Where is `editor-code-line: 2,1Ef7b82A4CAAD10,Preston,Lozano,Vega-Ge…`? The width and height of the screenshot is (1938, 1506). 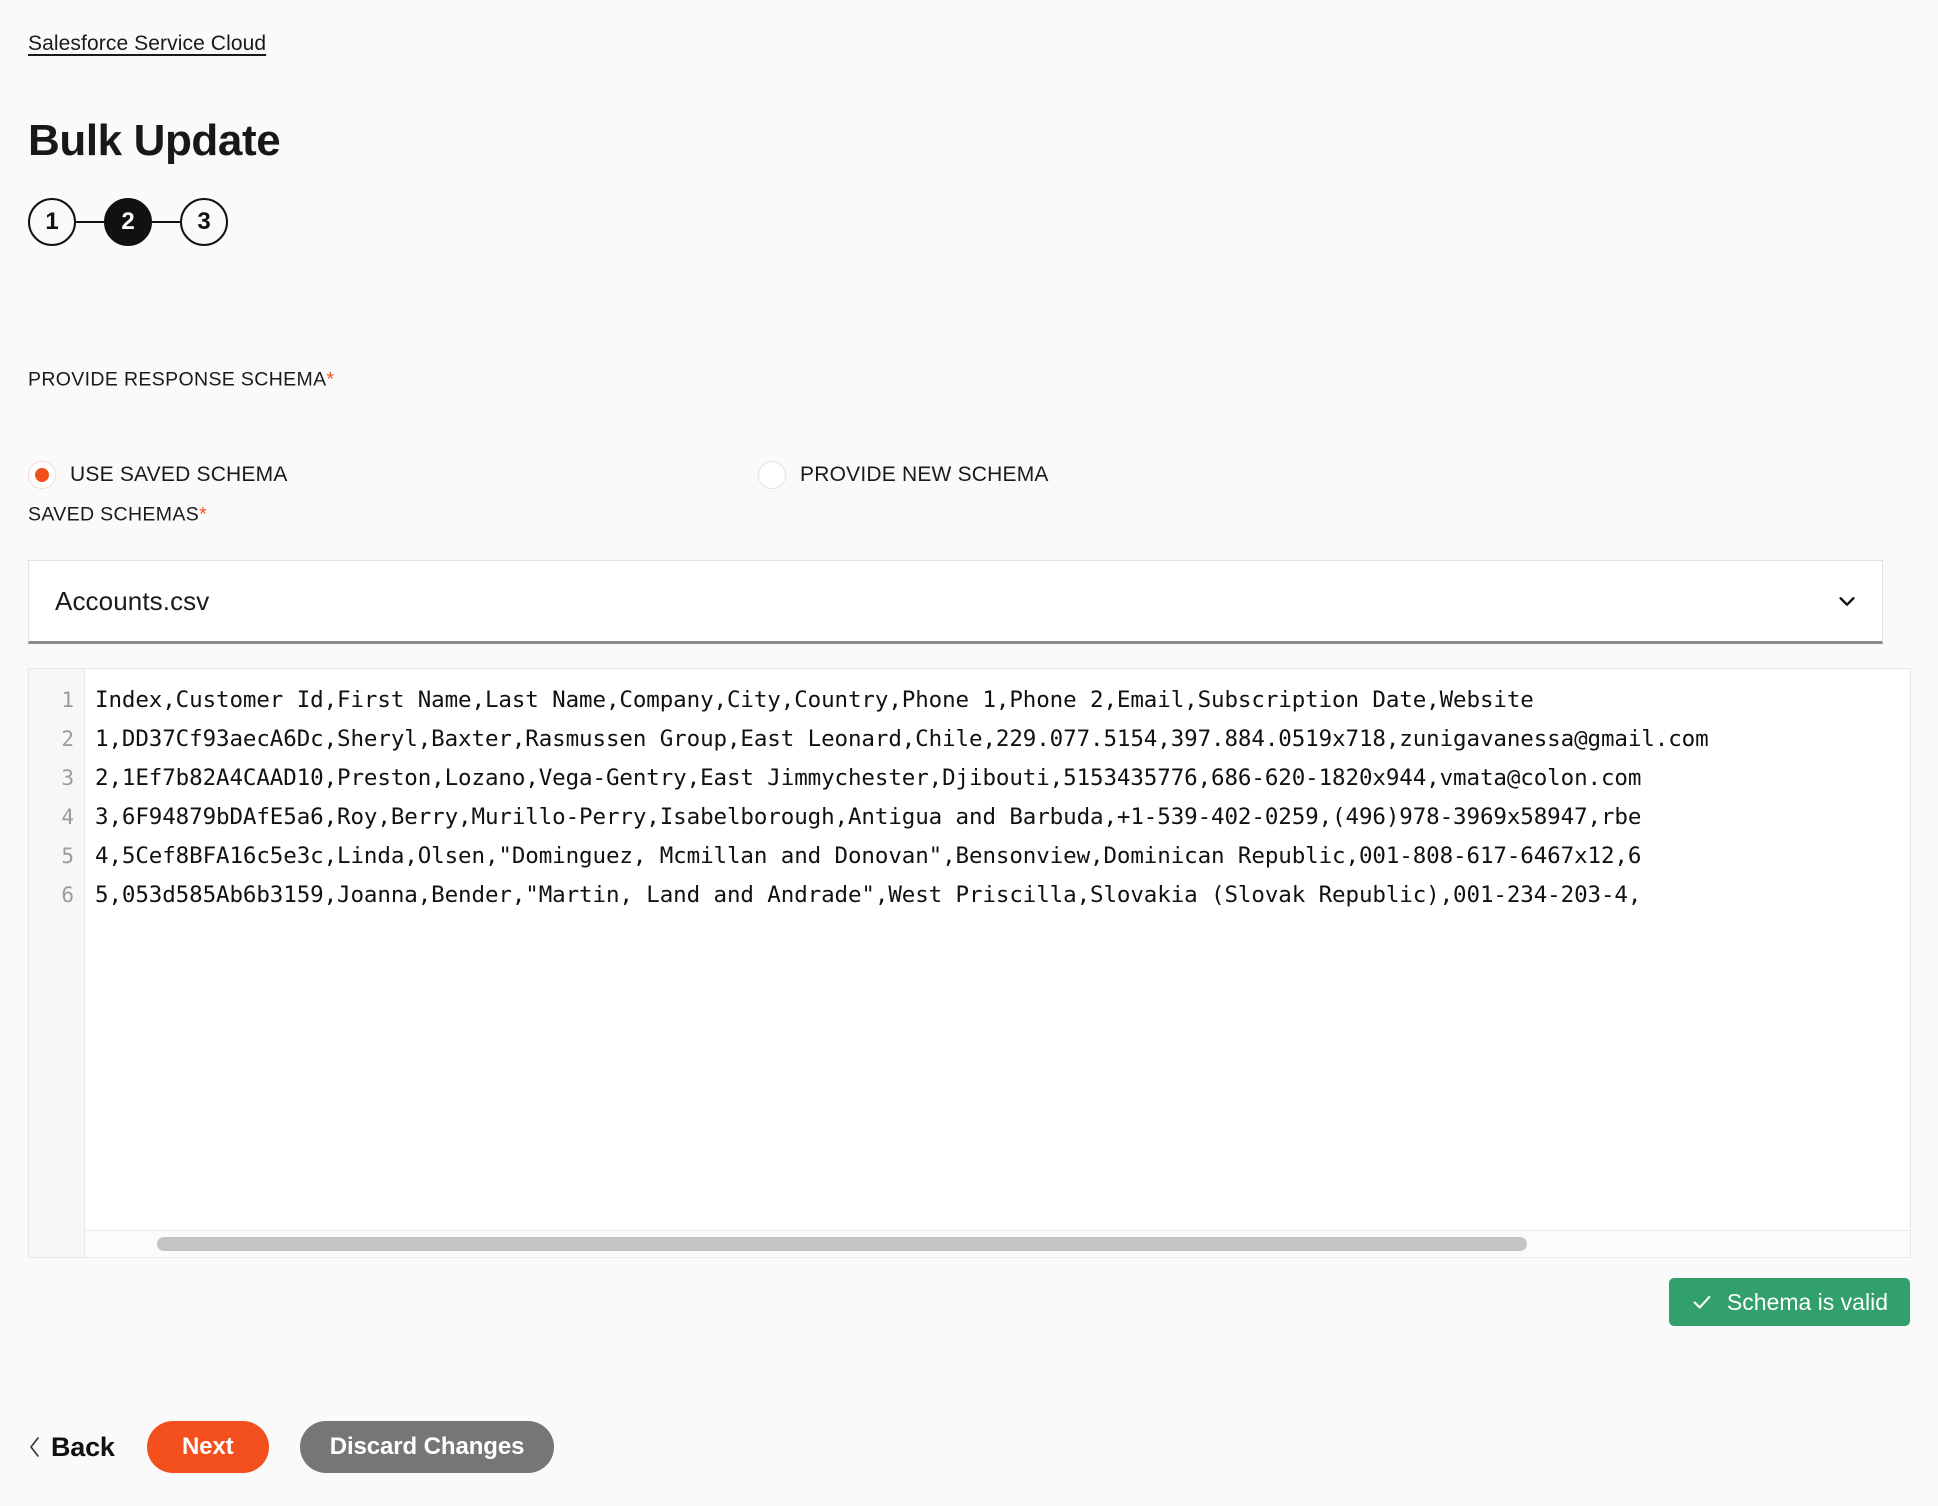 editor-code-line: 2,1Ef7b82A4CAAD10,Preston,Lozano,Vega-Ge… is located at coordinates (868, 778).